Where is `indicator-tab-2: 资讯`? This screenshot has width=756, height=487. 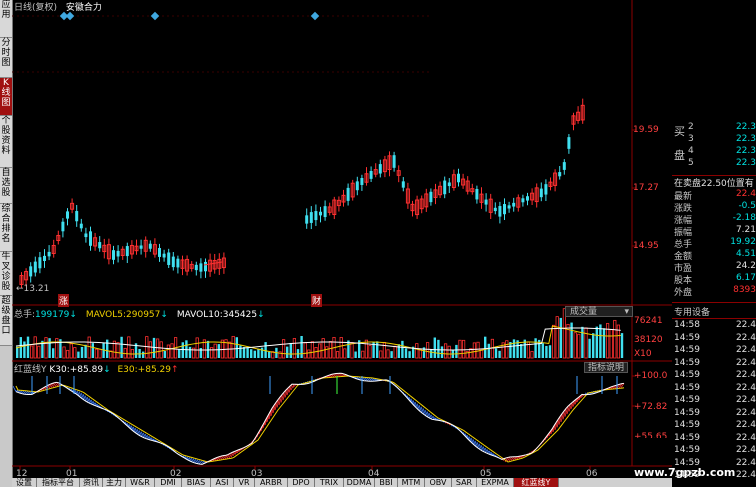
indicator-tab-2: 资讯 is located at coordinates (91, 482).